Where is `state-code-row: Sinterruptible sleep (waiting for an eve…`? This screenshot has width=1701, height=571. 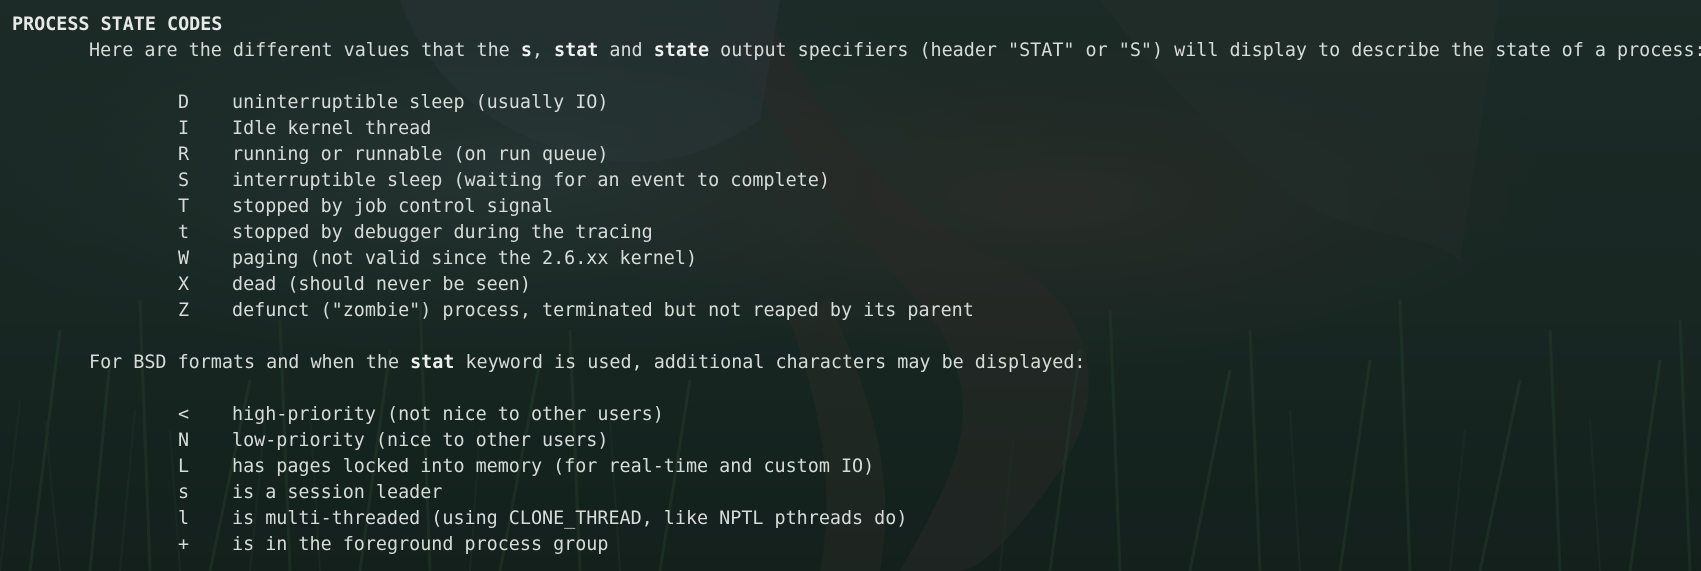
state-code-row: Sinterruptible sleep (waiting for an eve… is located at coordinates (856, 181).